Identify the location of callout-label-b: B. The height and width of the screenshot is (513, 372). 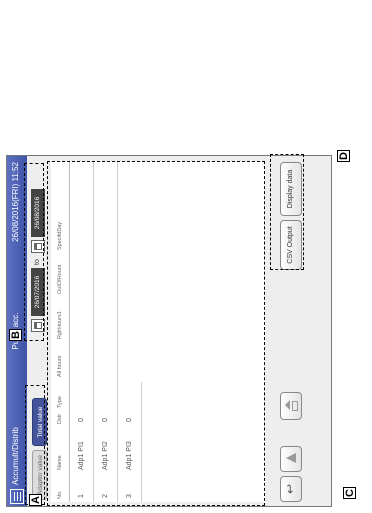
(15, 335).